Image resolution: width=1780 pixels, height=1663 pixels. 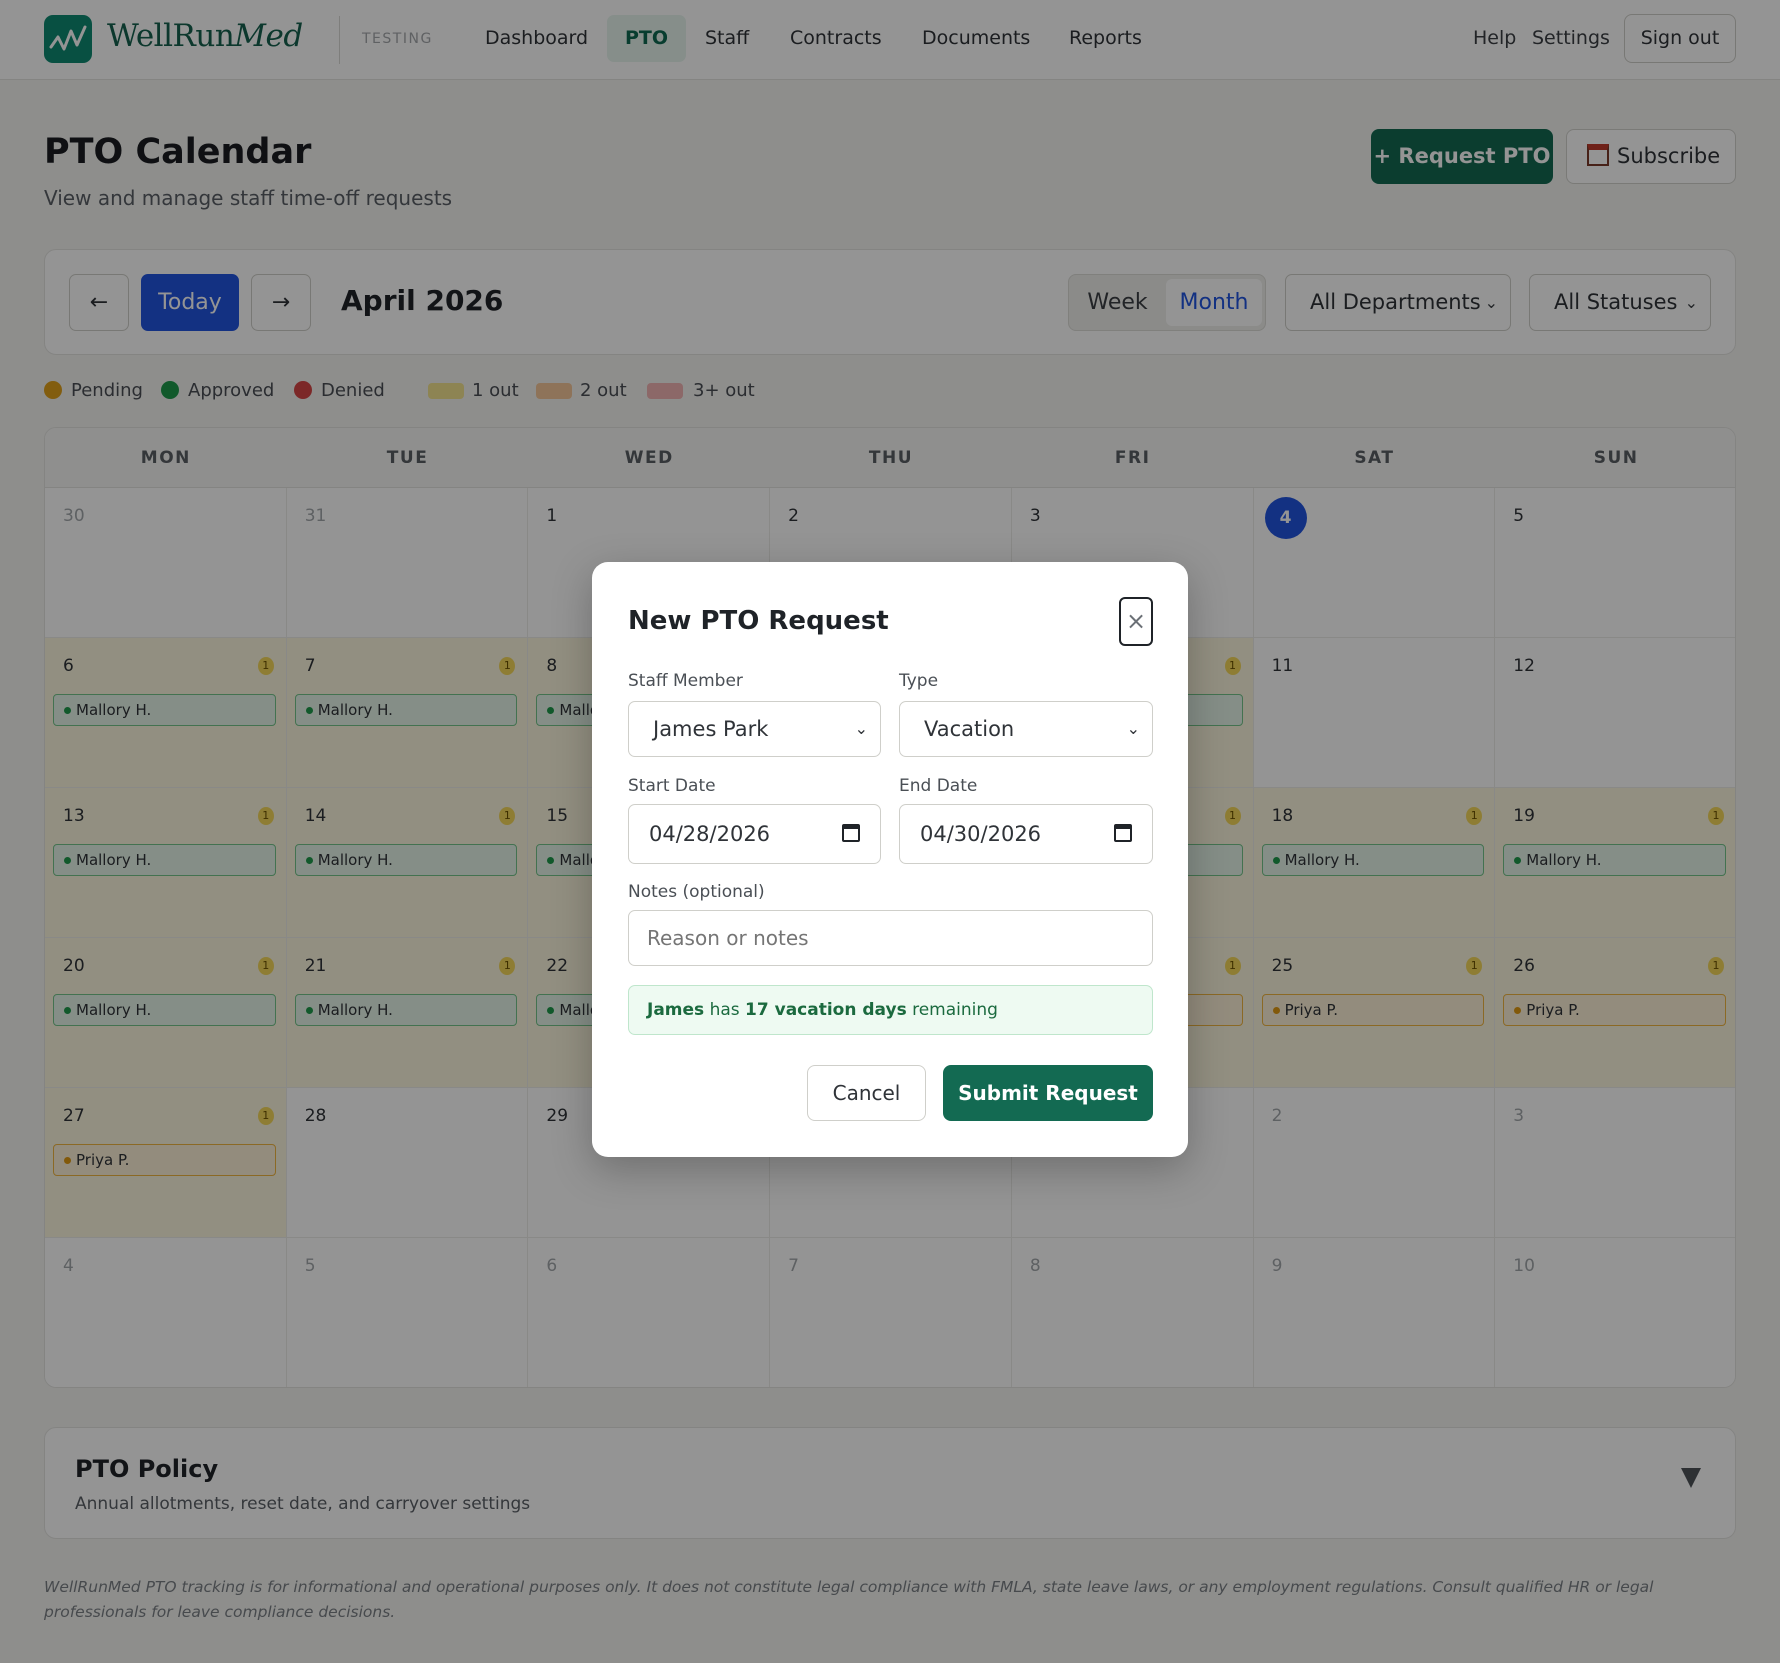 I want to click on submit-request-button: Submit Request, so click(x=1048, y=1093).